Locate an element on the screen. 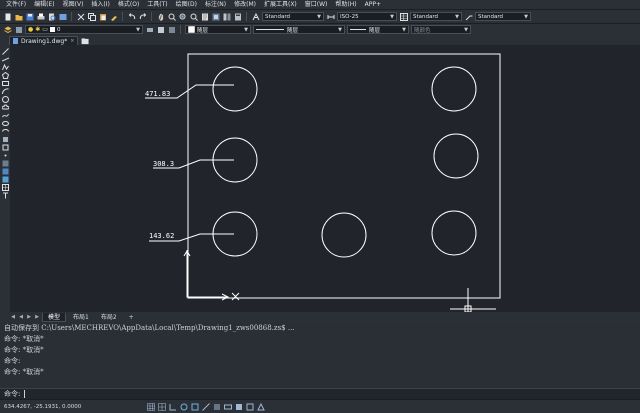 This screenshot has height=413, width=640. print-icon is located at coordinates (40, 16).